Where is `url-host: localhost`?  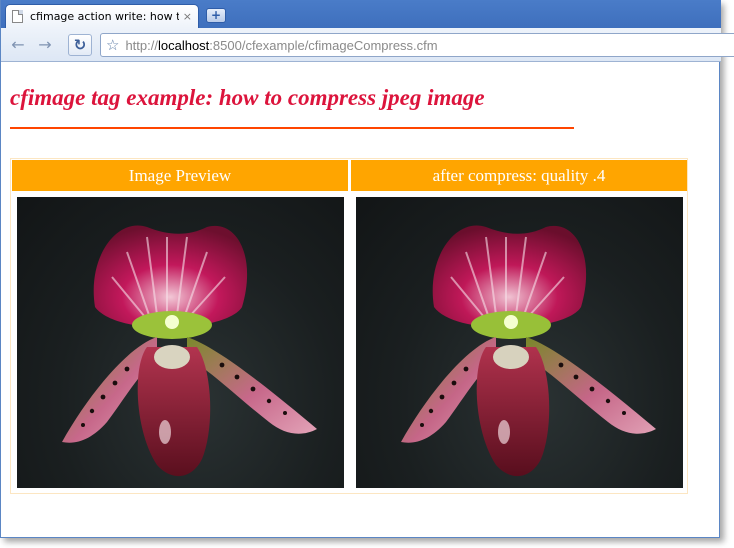
url-host: localhost is located at coordinates (183, 45).